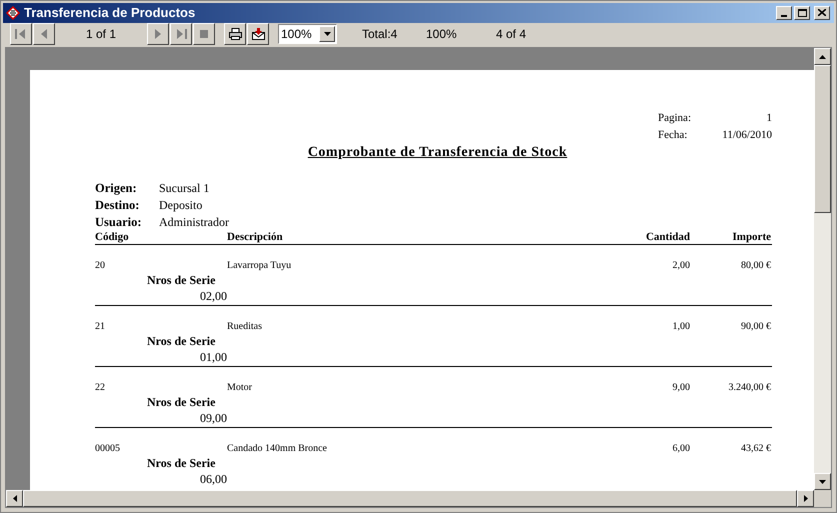 The height and width of the screenshot is (513, 837). What do you see at coordinates (100, 327) in the screenshot?
I see `table-cell-text: 21` at bounding box center [100, 327].